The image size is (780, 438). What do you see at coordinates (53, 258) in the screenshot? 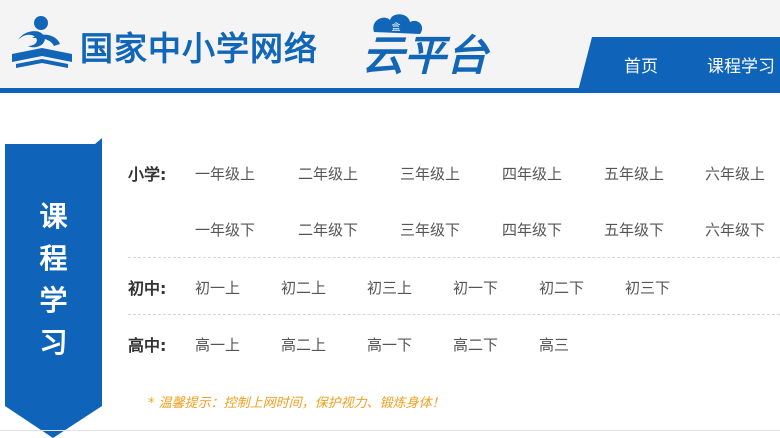
I see `banner-char: 程` at bounding box center [53, 258].